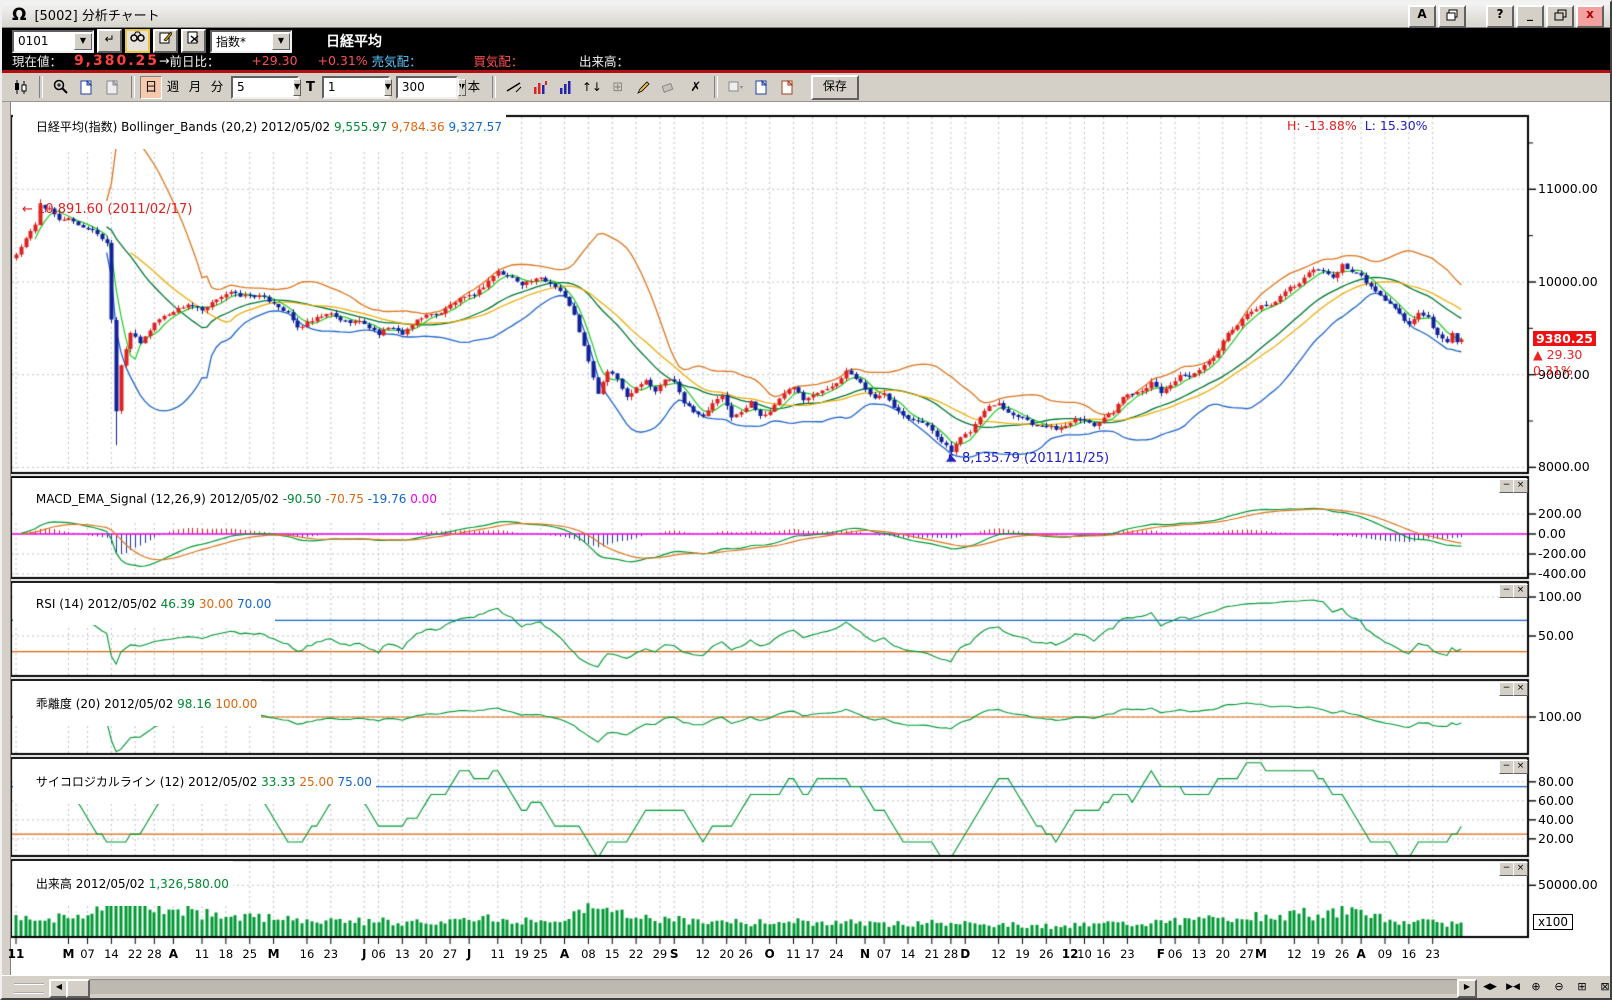  Describe the element at coordinates (469, 954) in the screenshot. I see `x-axis-label: J` at that location.